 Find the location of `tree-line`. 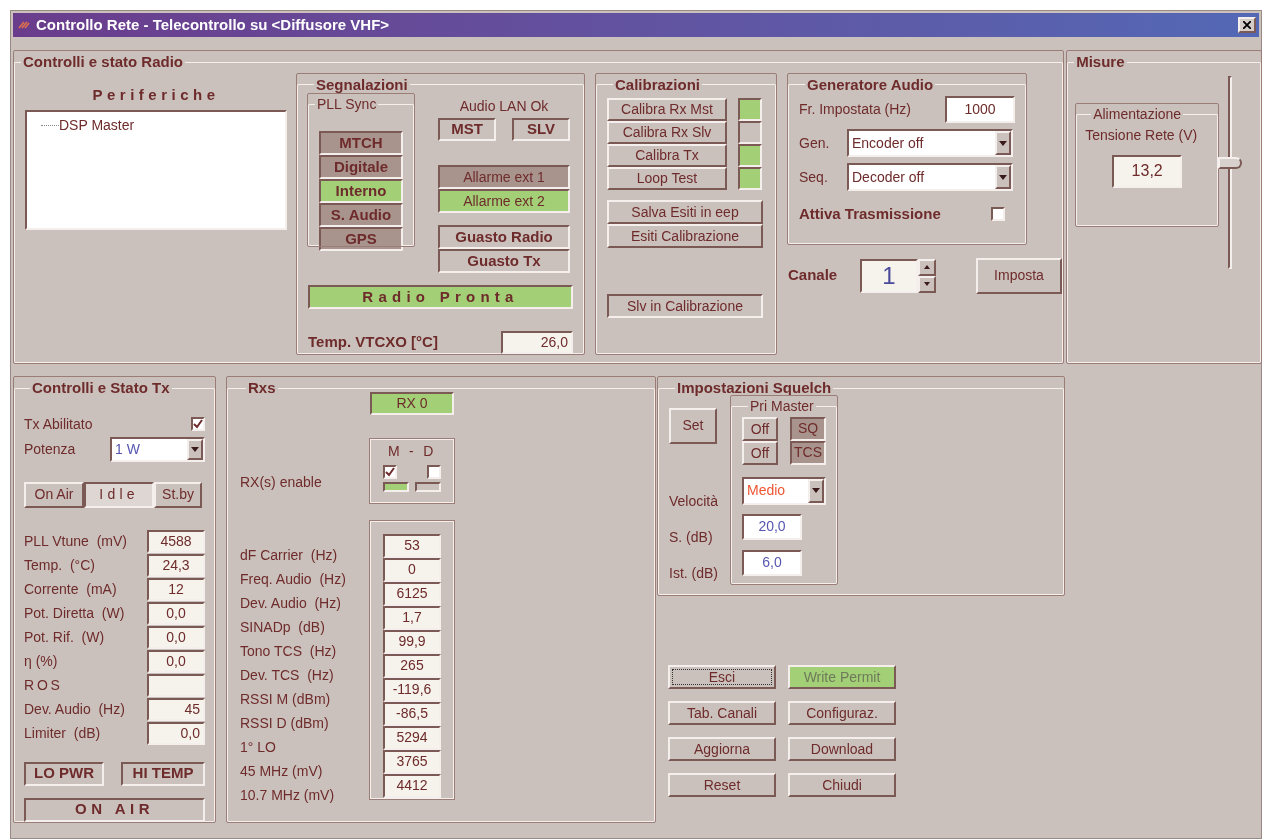

tree-line is located at coordinates (50, 125).